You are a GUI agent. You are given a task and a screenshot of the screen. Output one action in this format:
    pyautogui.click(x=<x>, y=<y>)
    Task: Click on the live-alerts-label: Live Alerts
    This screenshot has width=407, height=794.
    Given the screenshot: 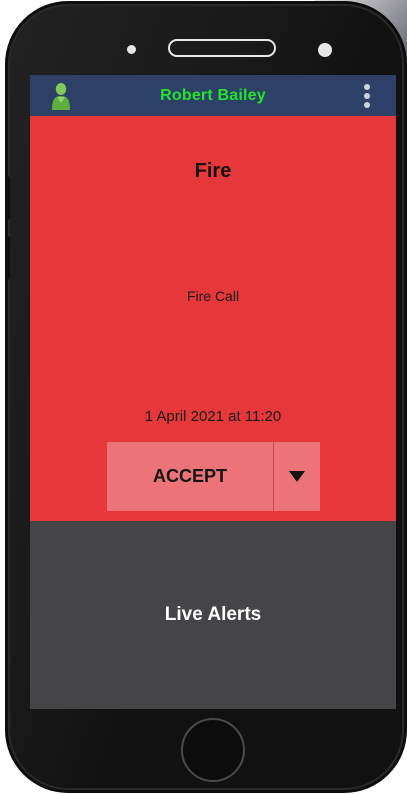 What is the action you would take?
    pyautogui.click(x=213, y=614)
    